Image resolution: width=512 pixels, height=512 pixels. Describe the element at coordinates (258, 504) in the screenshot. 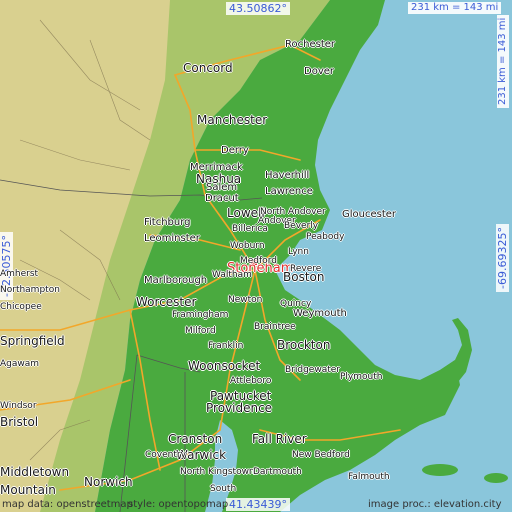

I see `coord-bottom-label: 41.43439°` at that location.